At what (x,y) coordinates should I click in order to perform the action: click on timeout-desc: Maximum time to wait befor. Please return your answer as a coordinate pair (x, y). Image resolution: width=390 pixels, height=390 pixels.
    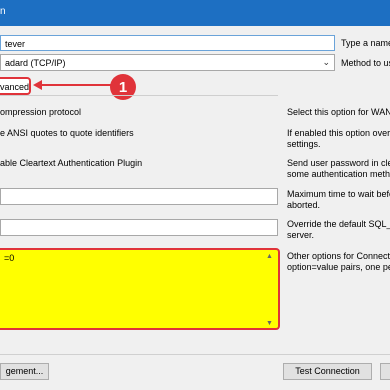
    Looking at the image, I should click on (338, 194).